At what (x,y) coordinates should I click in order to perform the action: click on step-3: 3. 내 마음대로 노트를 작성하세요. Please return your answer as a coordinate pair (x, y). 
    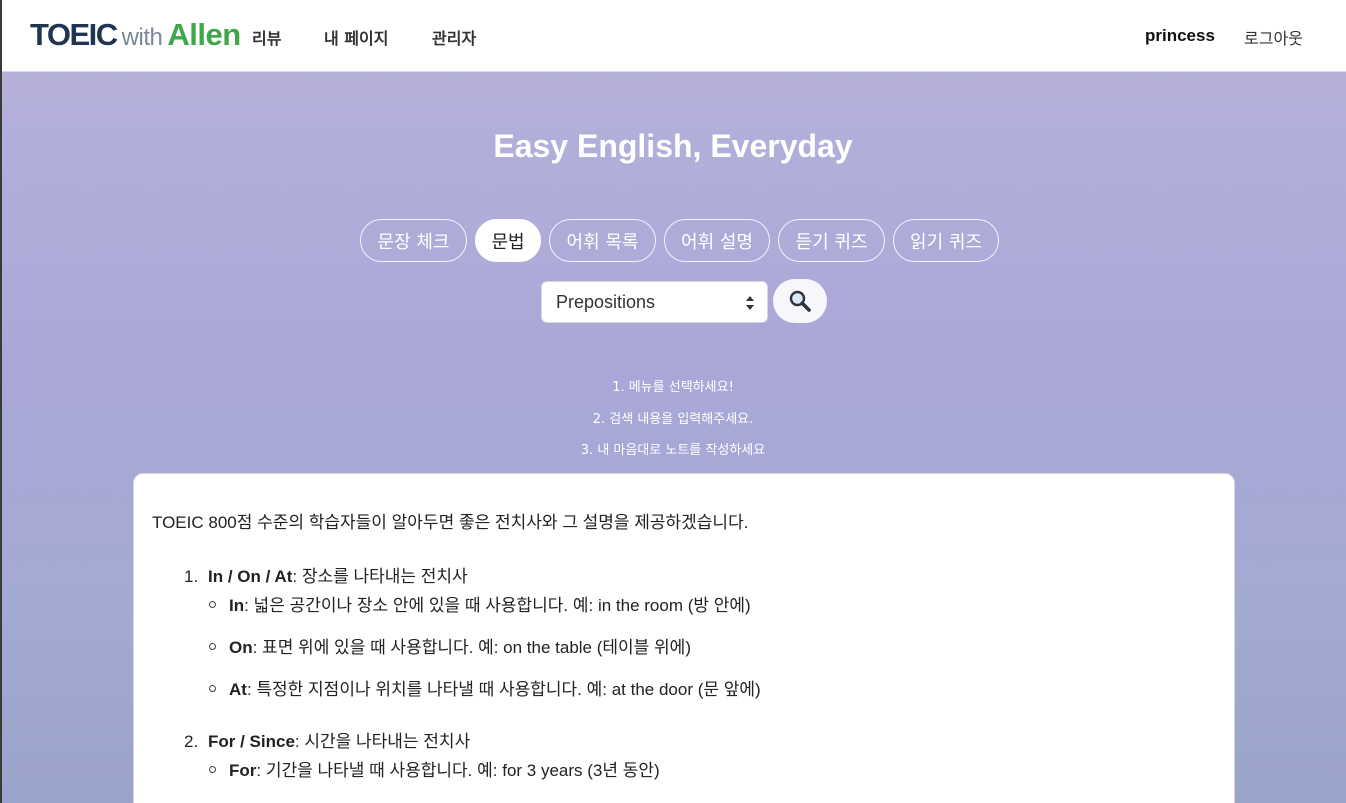
    Looking at the image, I should click on (673, 450).